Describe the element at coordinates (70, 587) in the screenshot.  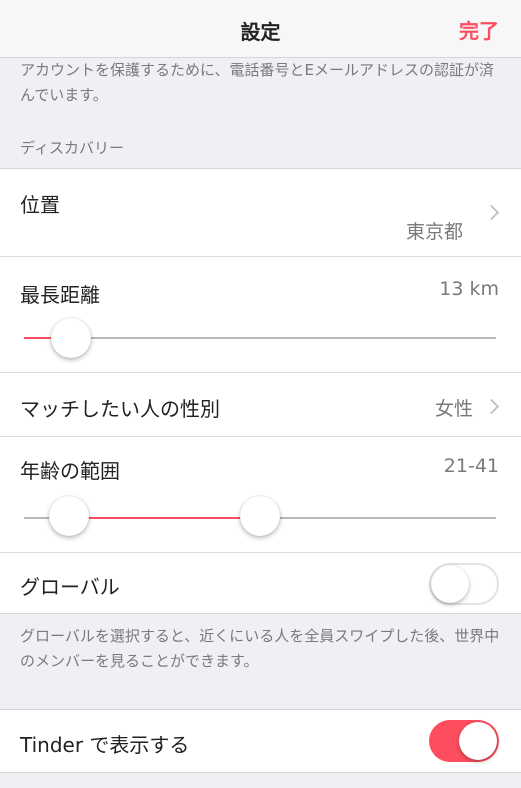
I see `global-label: グローバル` at that location.